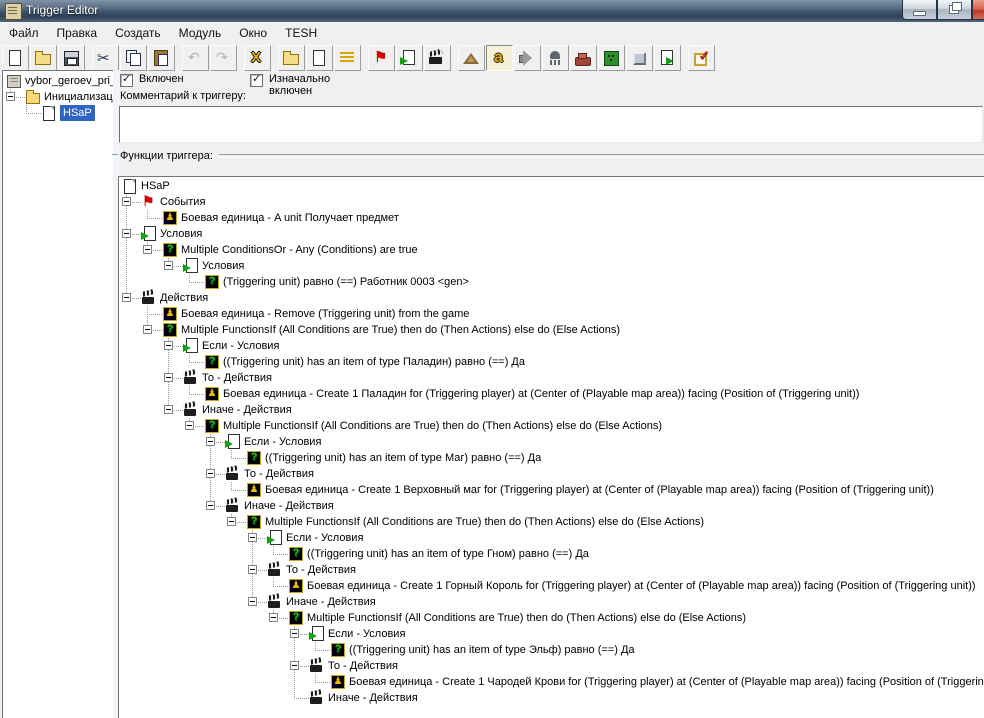  Describe the element at coordinates (551, 201) in the screenshot. I see `function-row: События` at that location.